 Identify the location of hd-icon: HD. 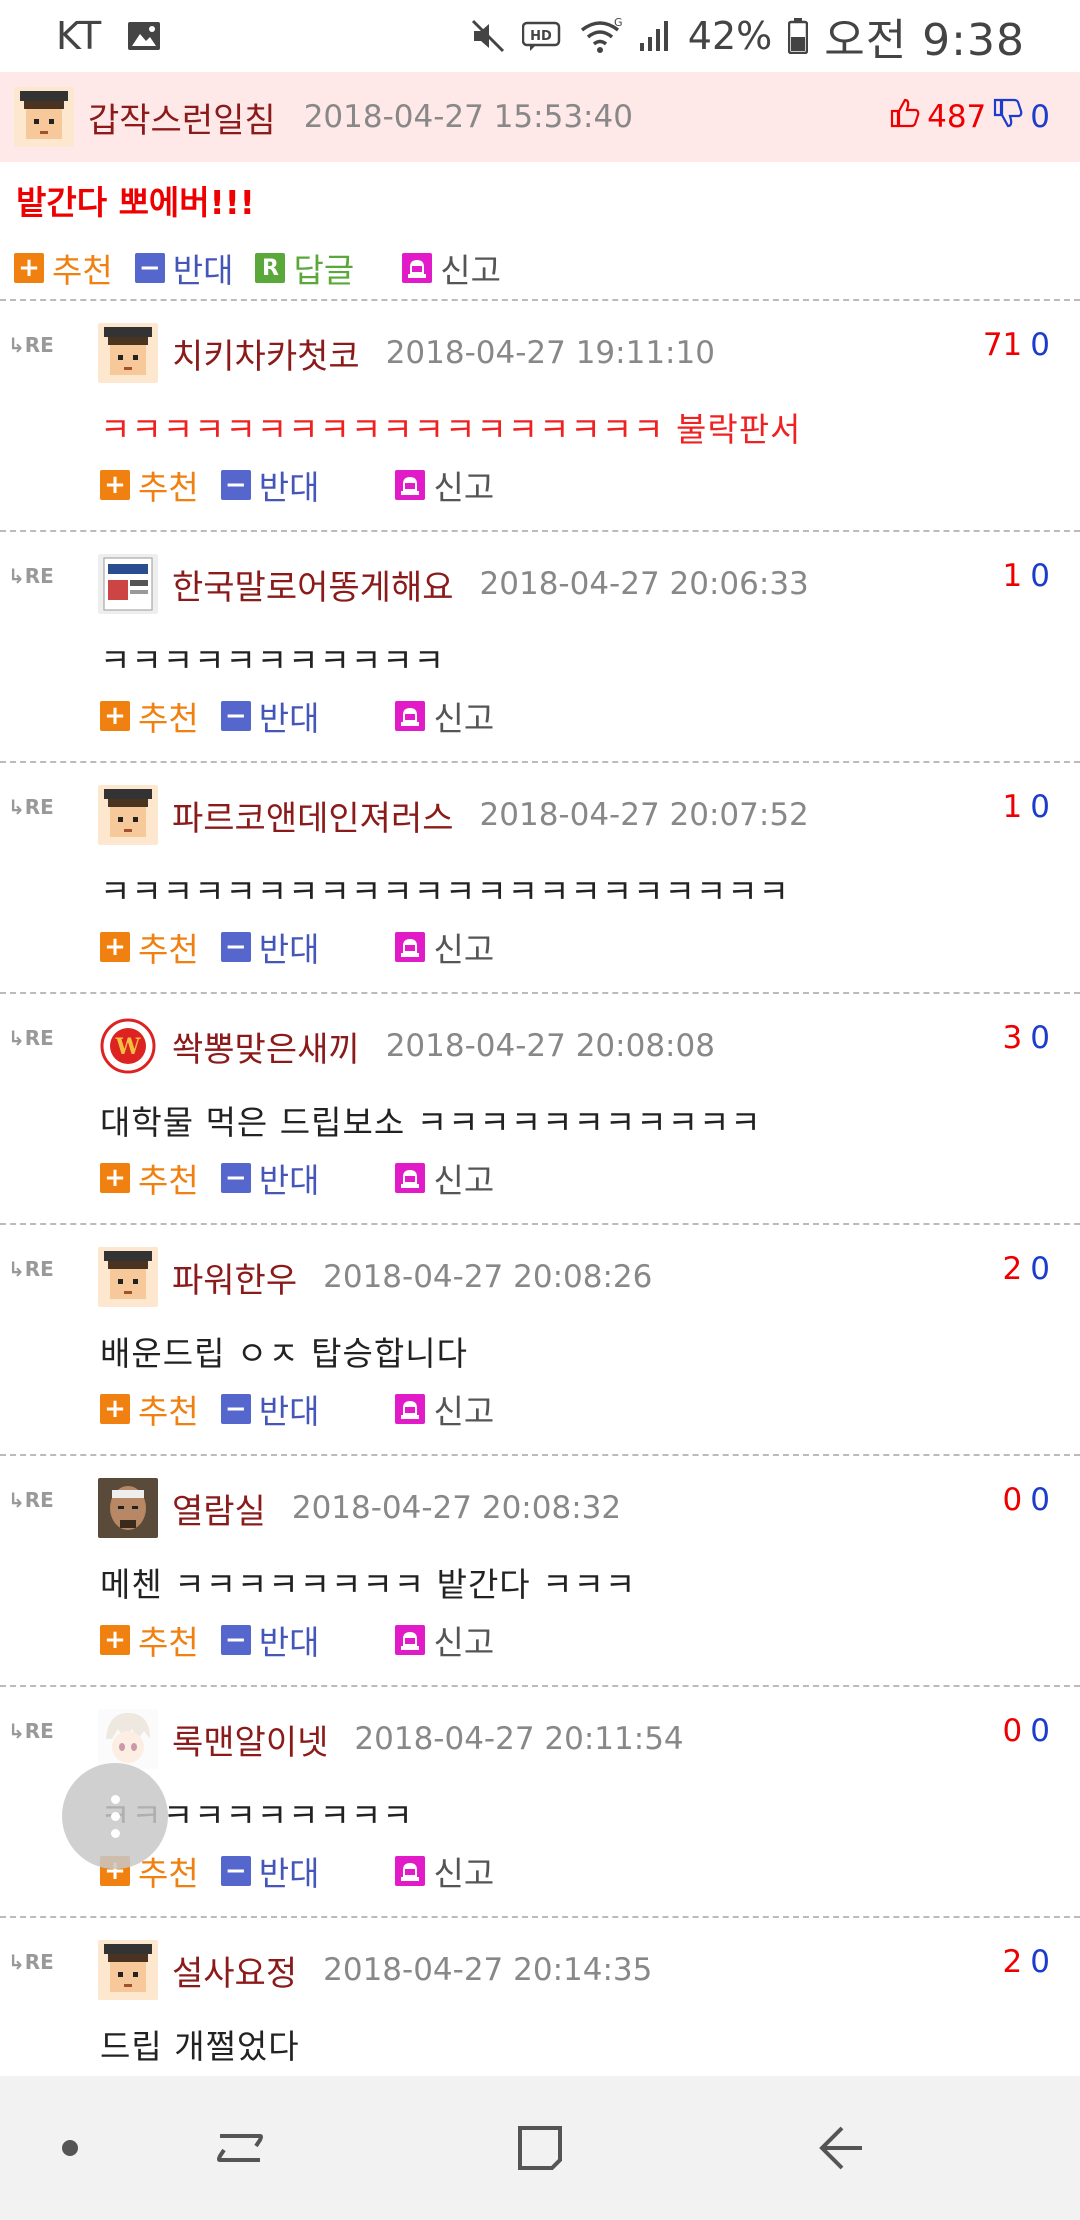
(541, 36).